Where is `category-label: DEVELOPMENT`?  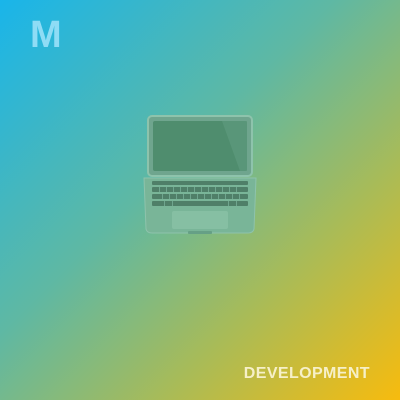 category-label: DEVELOPMENT is located at coordinates (306, 373).